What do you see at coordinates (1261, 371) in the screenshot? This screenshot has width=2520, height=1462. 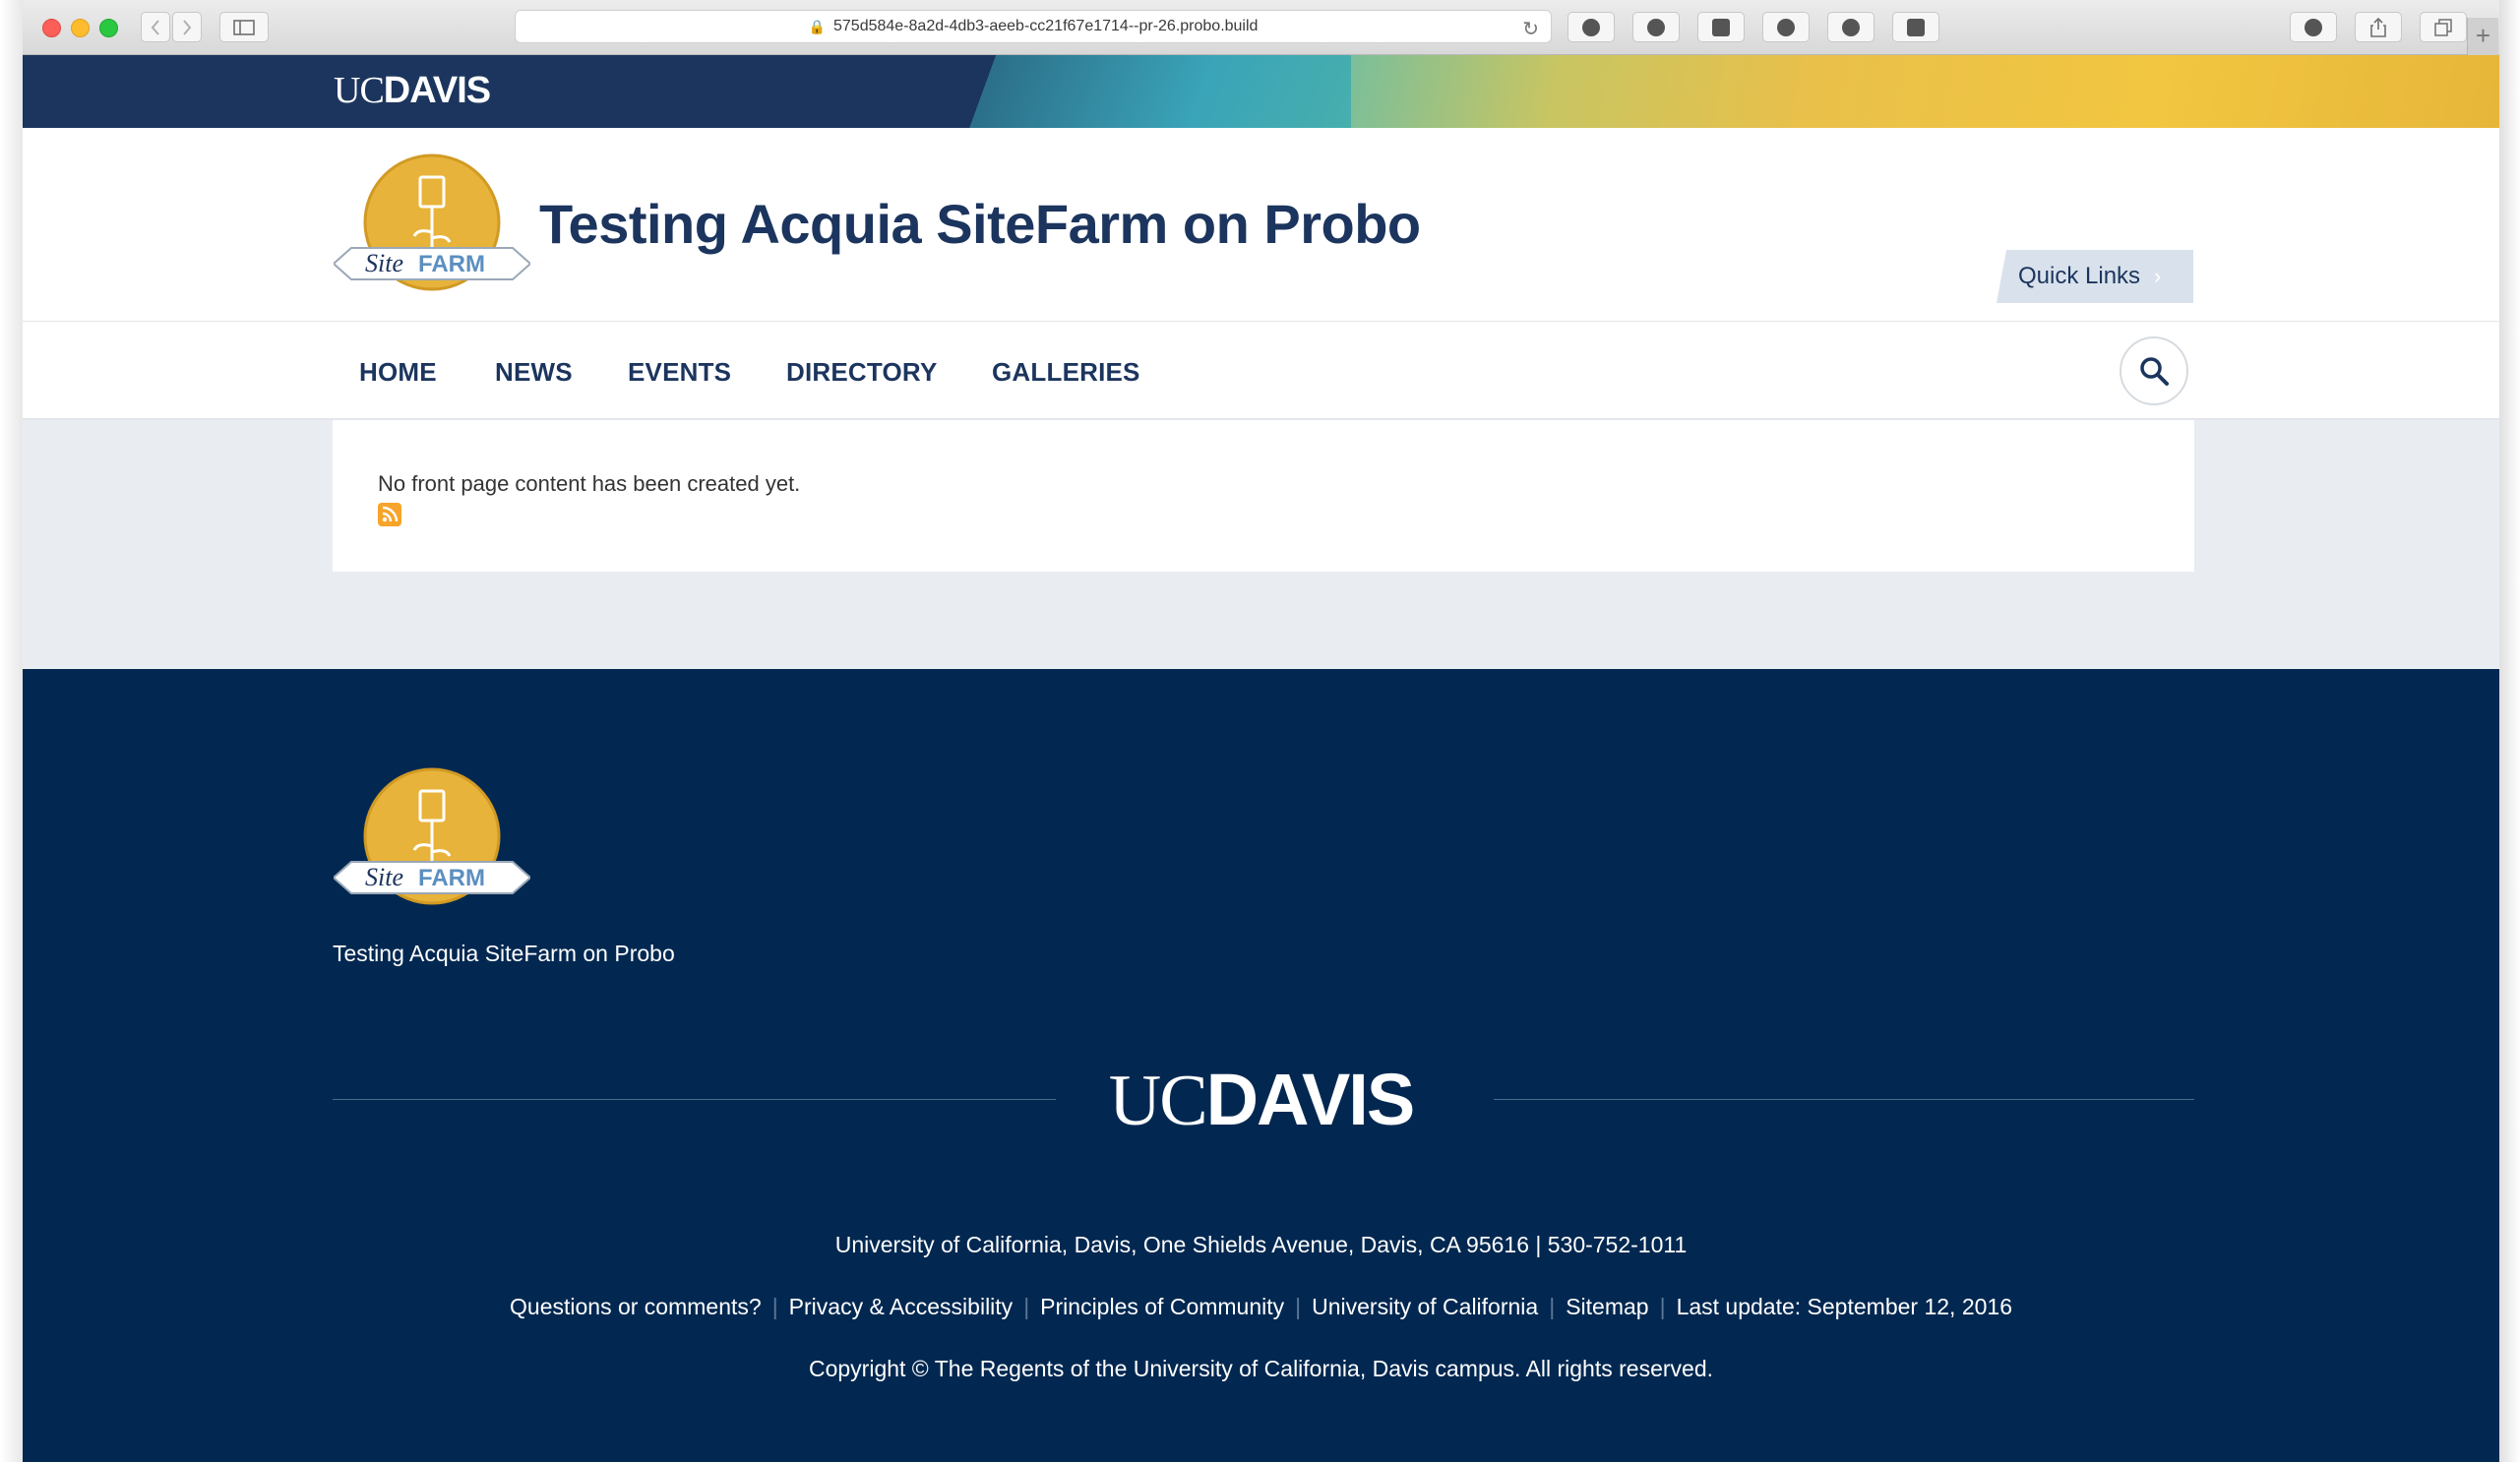 I see `main-navigation: HOME NEWS EVENTS DIRECTORY GALLERIES` at bounding box center [1261, 371].